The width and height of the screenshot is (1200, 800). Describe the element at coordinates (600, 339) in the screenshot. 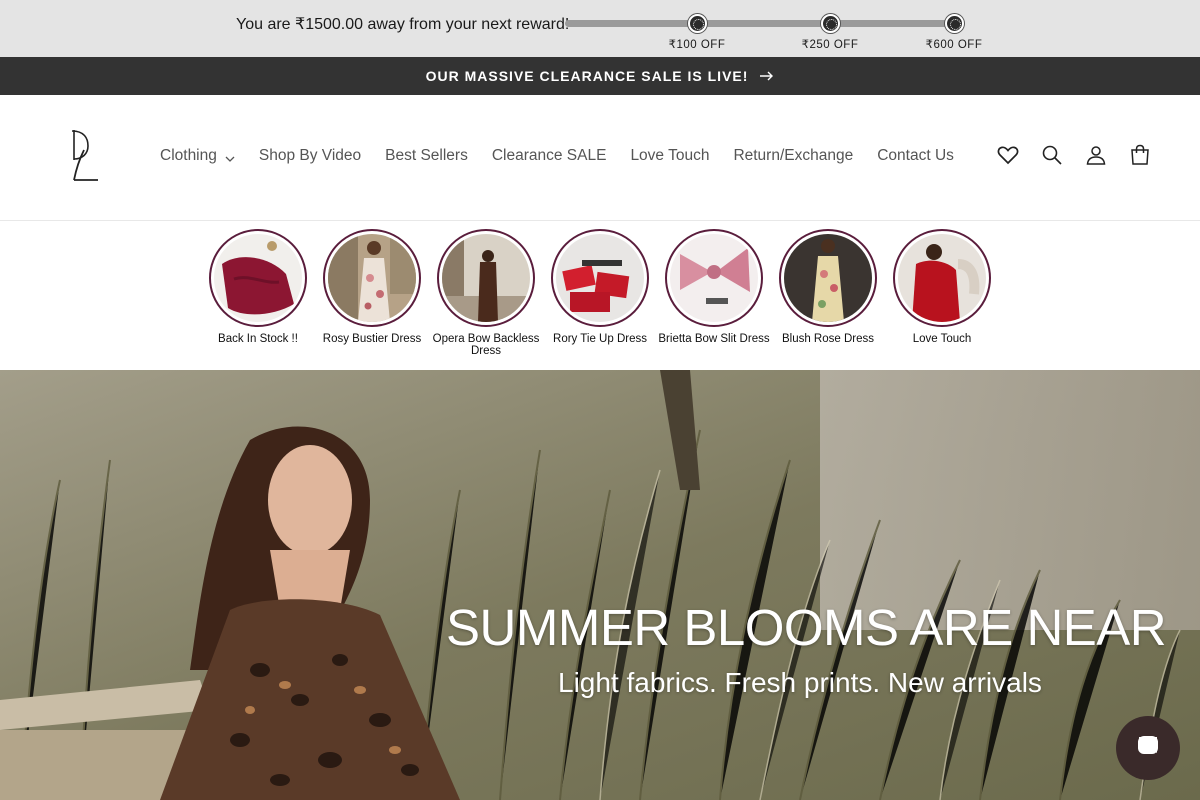

I see `story-label: Rory Tie Up Dress` at that location.